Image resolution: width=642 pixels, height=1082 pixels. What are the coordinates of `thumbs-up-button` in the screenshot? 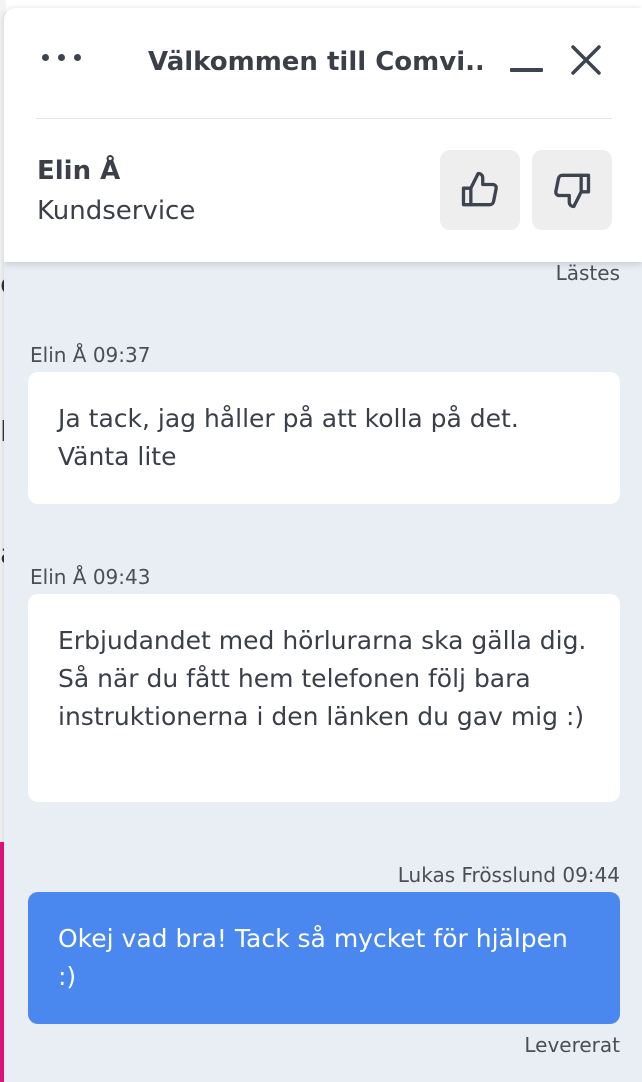 It's located at (480, 190).